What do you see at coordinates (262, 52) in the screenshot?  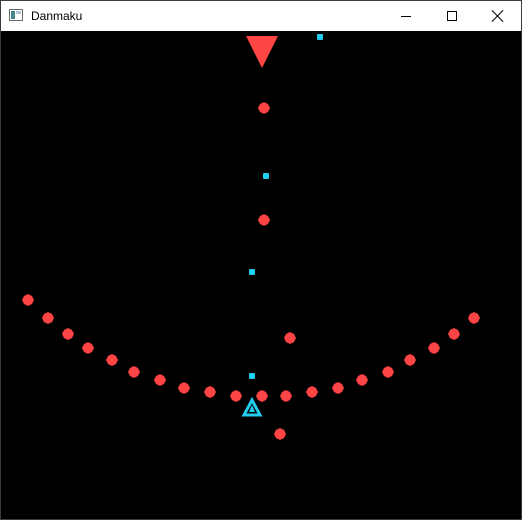 I see `enemy-ship` at bounding box center [262, 52].